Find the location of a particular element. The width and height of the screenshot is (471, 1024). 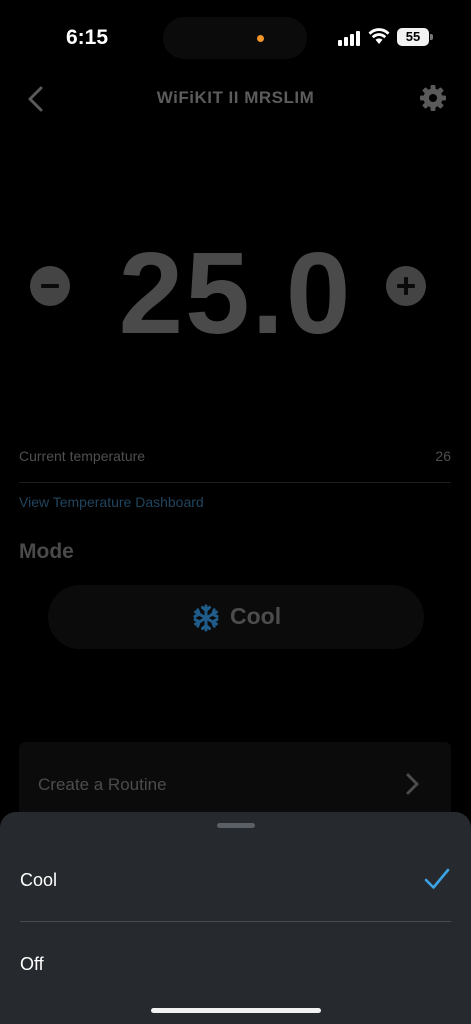

home-indicator is located at coordinates (236, 1010).